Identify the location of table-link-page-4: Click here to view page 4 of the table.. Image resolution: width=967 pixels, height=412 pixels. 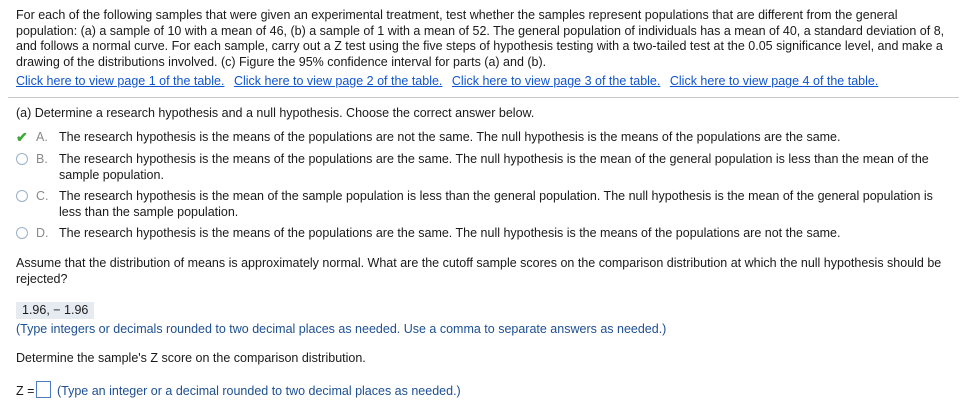
(774, 81).